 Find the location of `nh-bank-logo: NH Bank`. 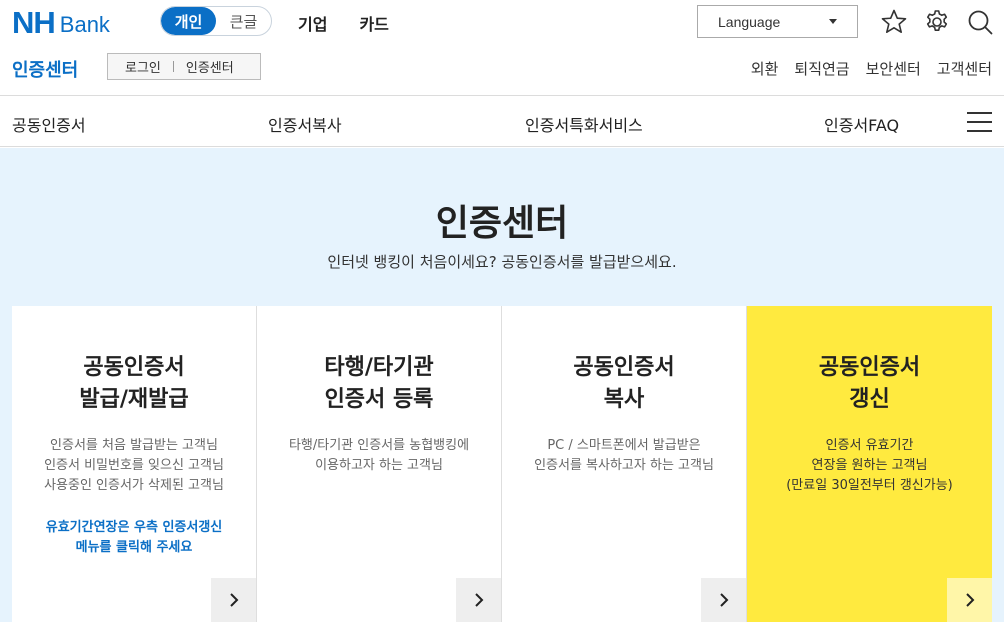

nh-bank-logo: NH Bank is located at coordinates (61, 22).